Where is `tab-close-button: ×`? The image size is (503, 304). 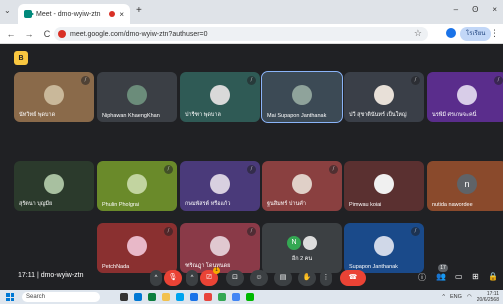 tab-close-button: × is located at coordinates (121, 14).